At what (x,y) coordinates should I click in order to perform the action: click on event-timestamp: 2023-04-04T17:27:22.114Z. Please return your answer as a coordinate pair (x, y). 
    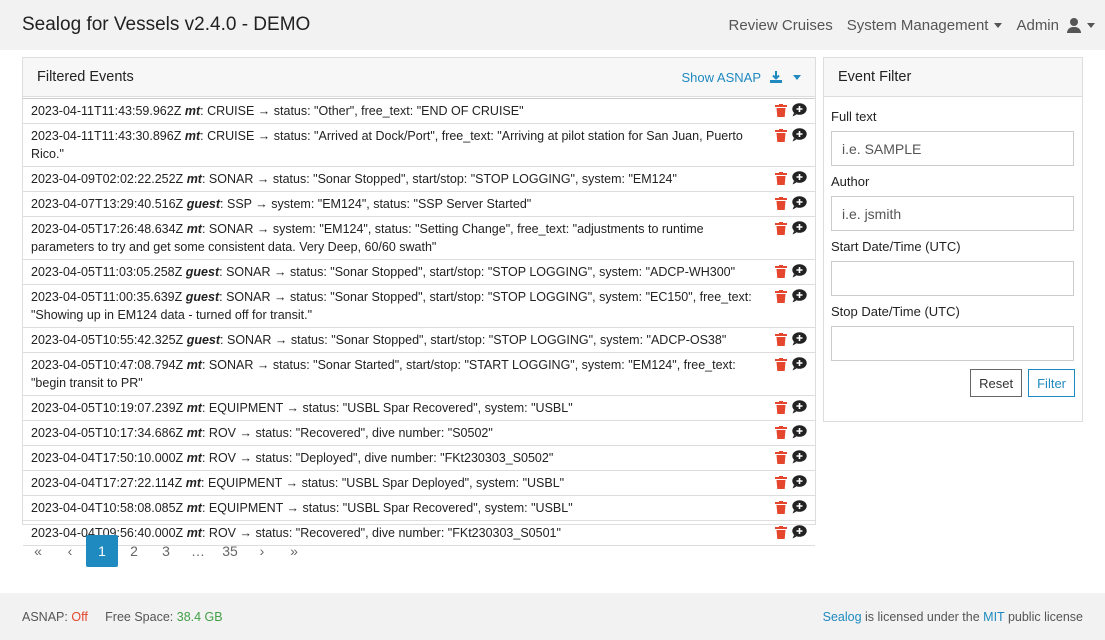
    Looking at the image, I should click on (107, 483).